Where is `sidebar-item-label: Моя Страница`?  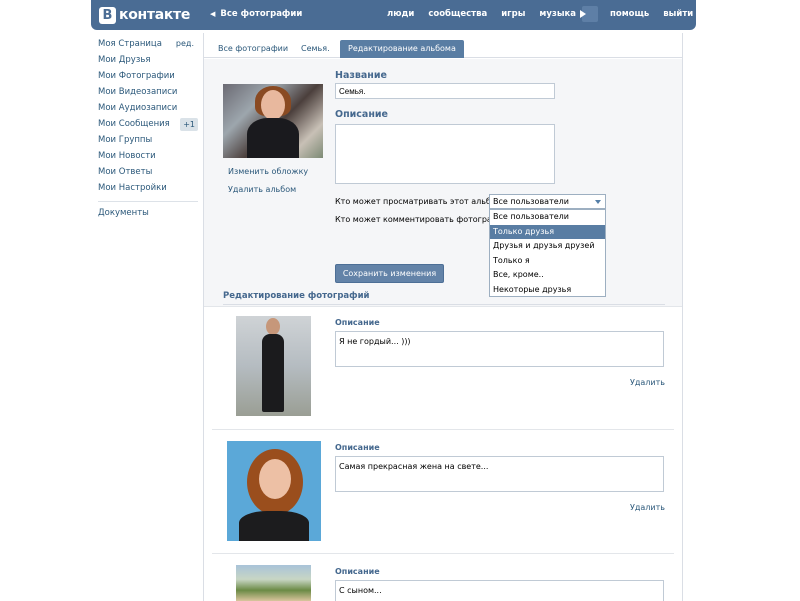 sidebar-item-label: Моя Страница is located at coordinates (130, 44).